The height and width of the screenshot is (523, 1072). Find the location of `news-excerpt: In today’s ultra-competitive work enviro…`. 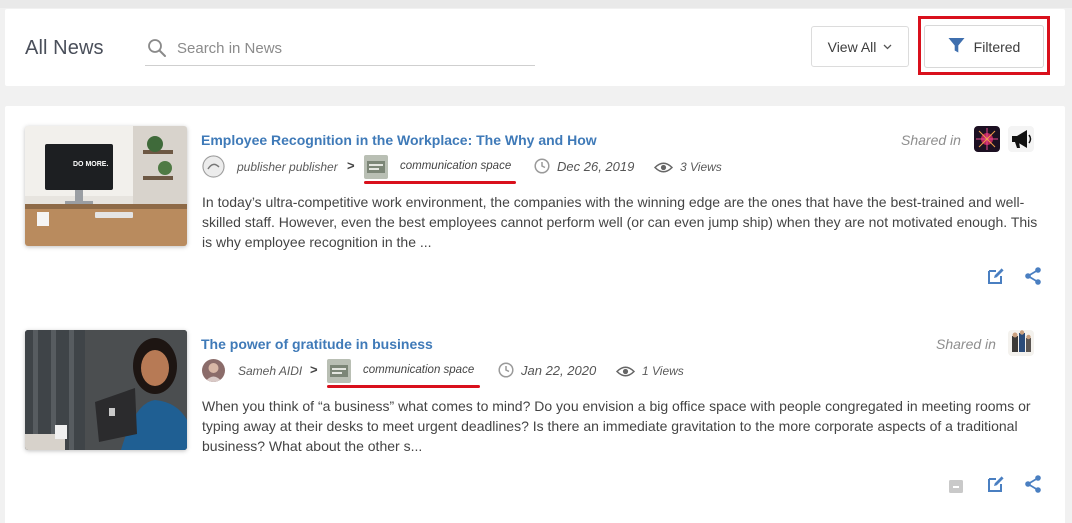

news-excerpt: In today’s ultra-competitive work enviro… is located at coordinates (620, 222).